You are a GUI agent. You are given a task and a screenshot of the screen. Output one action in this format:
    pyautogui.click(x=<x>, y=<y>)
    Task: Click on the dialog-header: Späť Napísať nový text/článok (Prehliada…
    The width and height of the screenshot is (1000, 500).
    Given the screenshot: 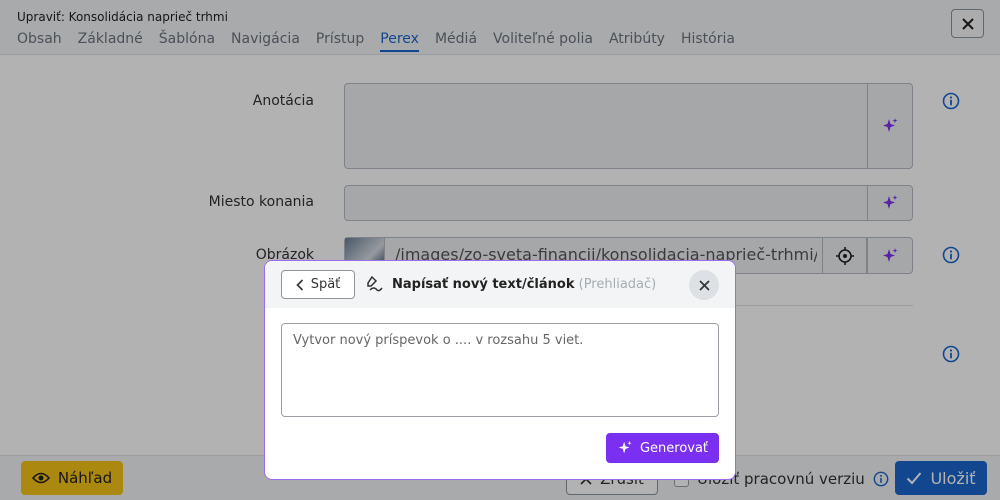 What is the action you would take?
    pyautogui.click(x=500, y=284)
    